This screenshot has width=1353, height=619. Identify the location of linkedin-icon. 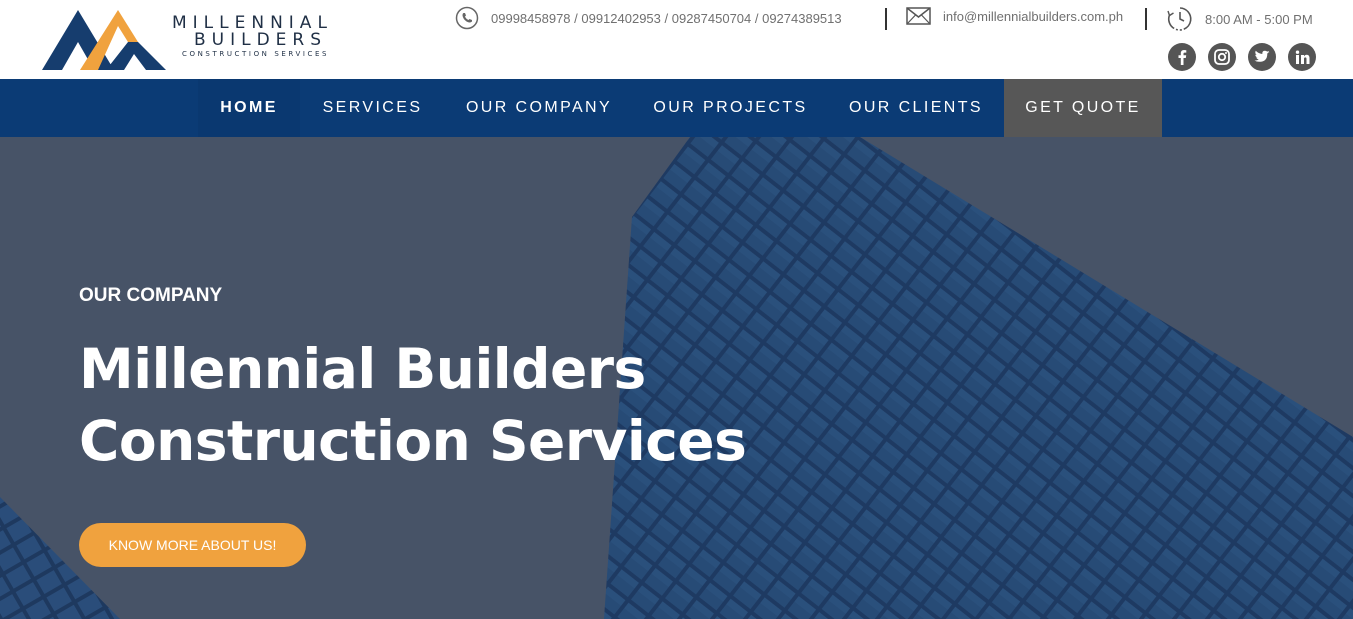
(1302, 57).